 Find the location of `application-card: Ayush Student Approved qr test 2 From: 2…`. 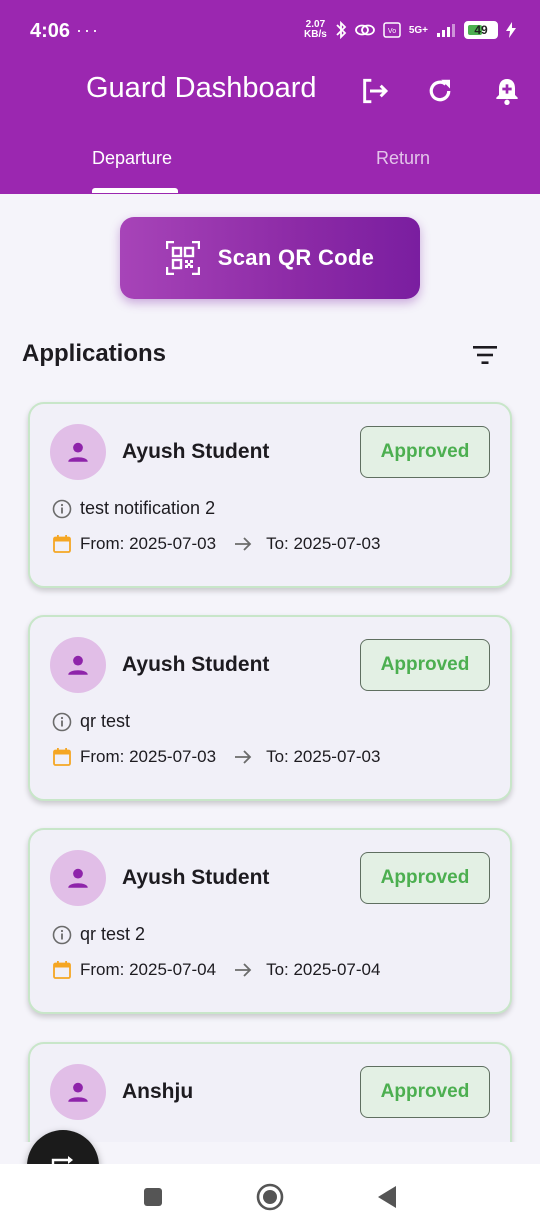

application-card: Ayush Student Approved qr test 2 From: 2… is located at coordinates (270, 921).